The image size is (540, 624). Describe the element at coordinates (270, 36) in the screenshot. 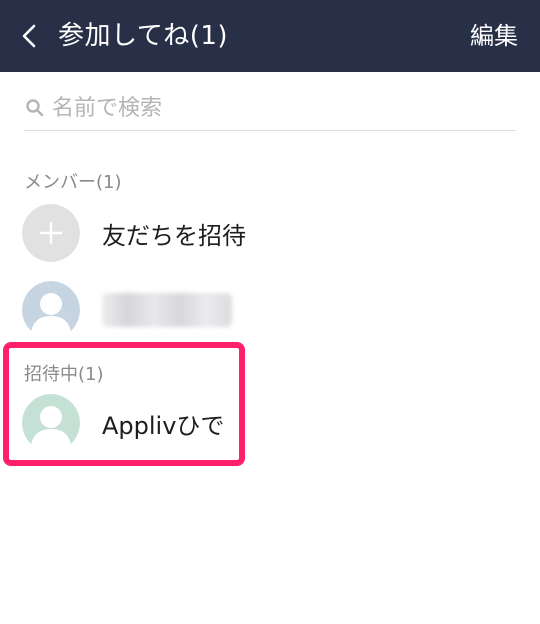

I see `app-header: 参加してね(1) 編集` at that location.